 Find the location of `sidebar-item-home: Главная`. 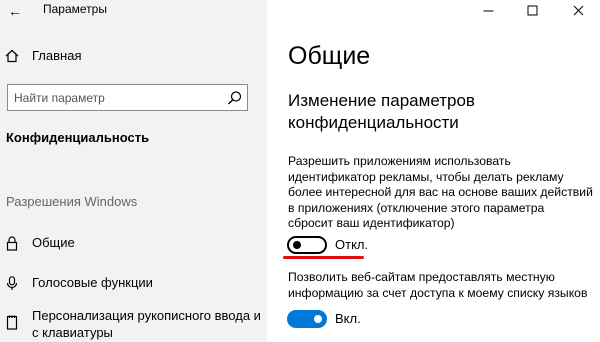

sidebar-item-home: Главная is located at coordinates (133, 56).